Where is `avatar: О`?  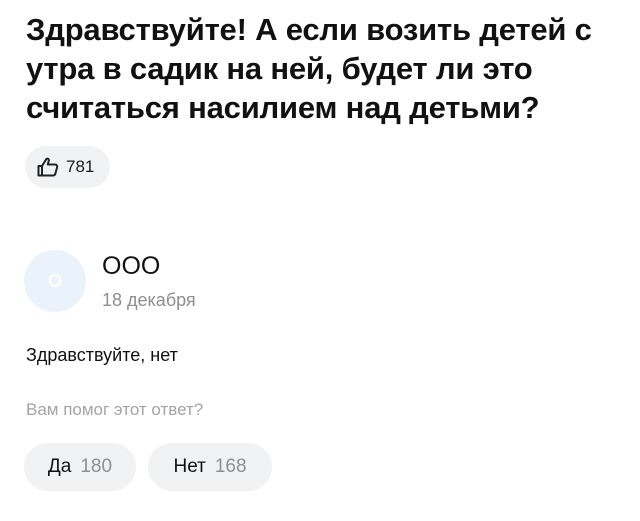 avatar: О is located at coordinates (55, 281).